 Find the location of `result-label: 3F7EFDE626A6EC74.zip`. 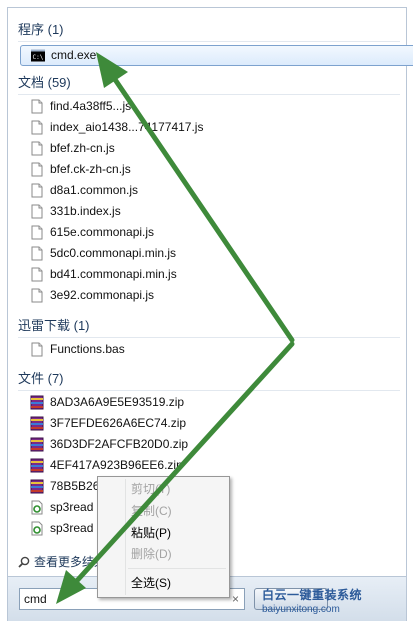

result-label: 3F7EFDE626A6EC74.zip is located at coordinates (118, 423).